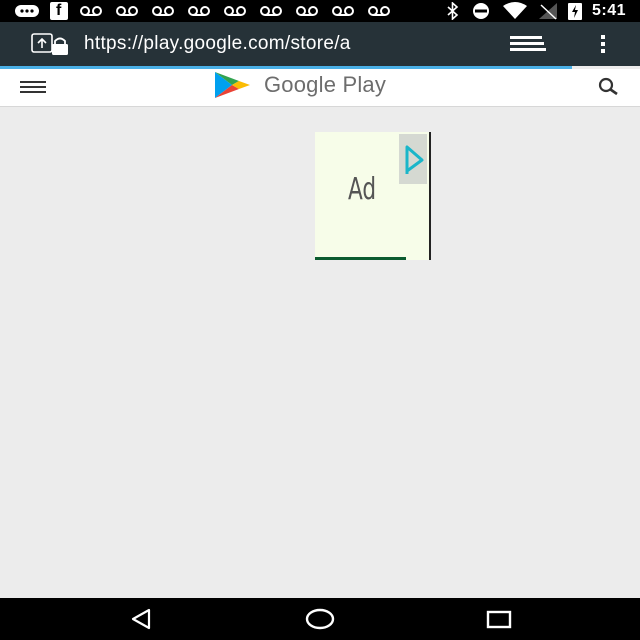 The width and height of the screenshot is (640, 640). What do you see at coordinates (603, 44) in the screenshot?
I see `overflow-menu-icon` at bounding box center [603, 44].